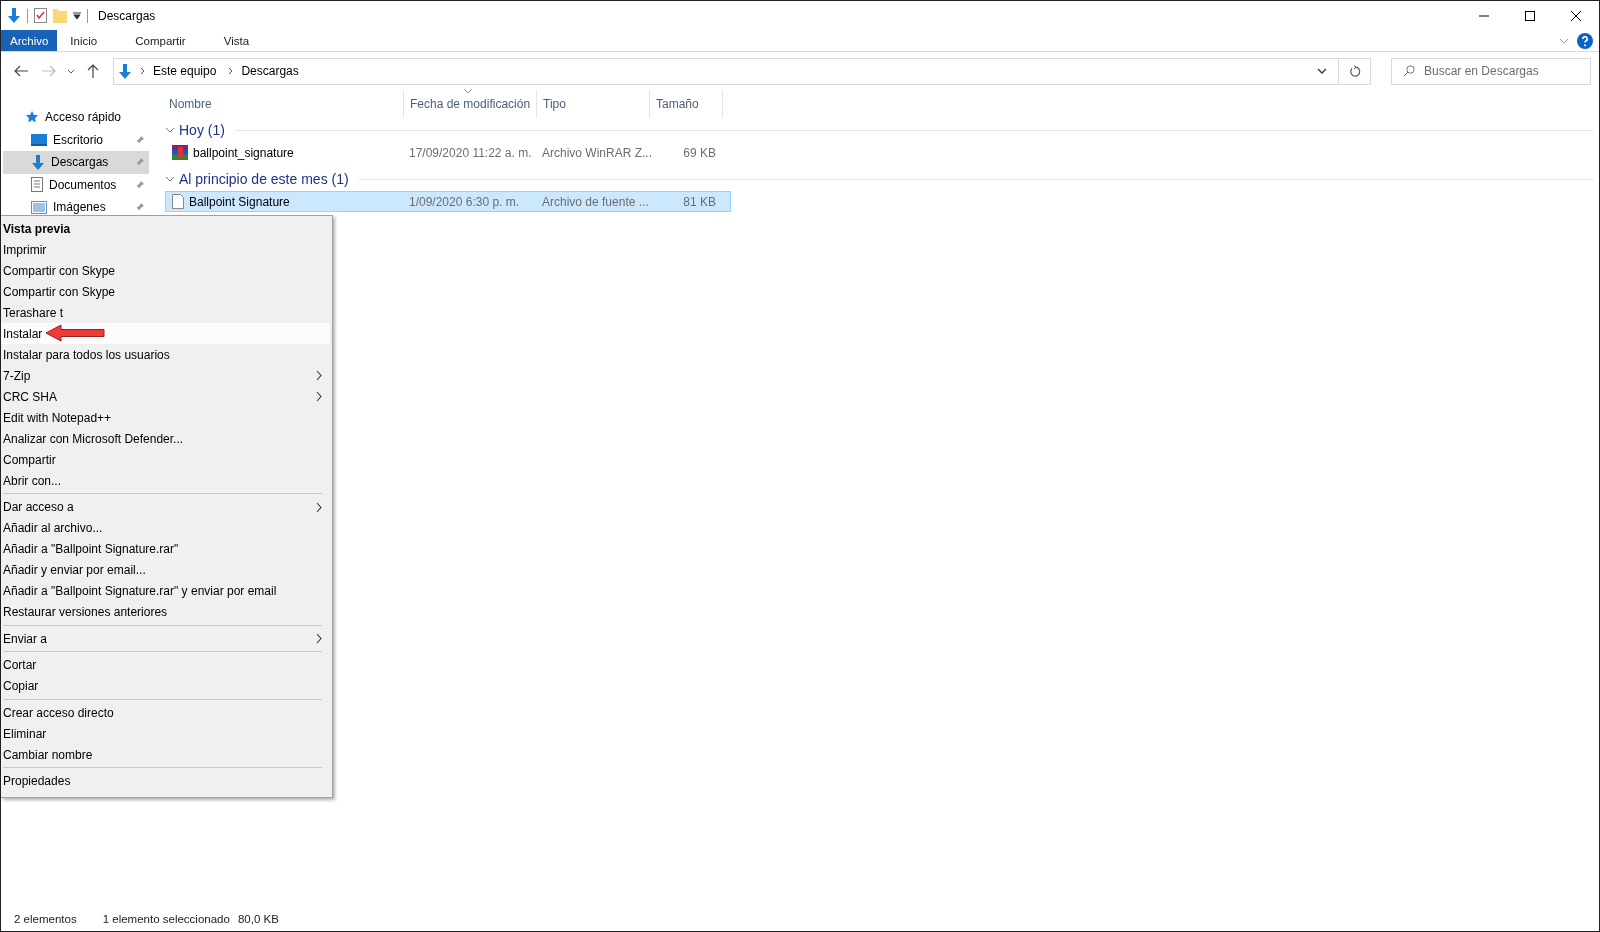 The width and height of the screenshot is (1600, 932). Describe the element at coordinates (76, 207) in the screenshot. I see `sidebar-item: Imágenes` at that location.